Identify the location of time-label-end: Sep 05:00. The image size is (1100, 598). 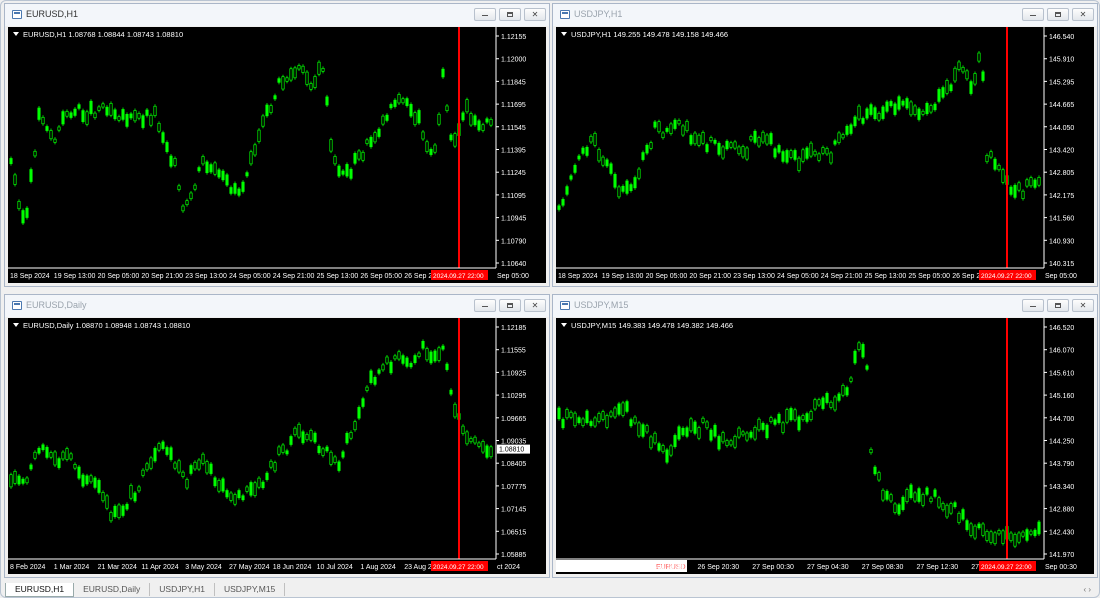
(513, 276).